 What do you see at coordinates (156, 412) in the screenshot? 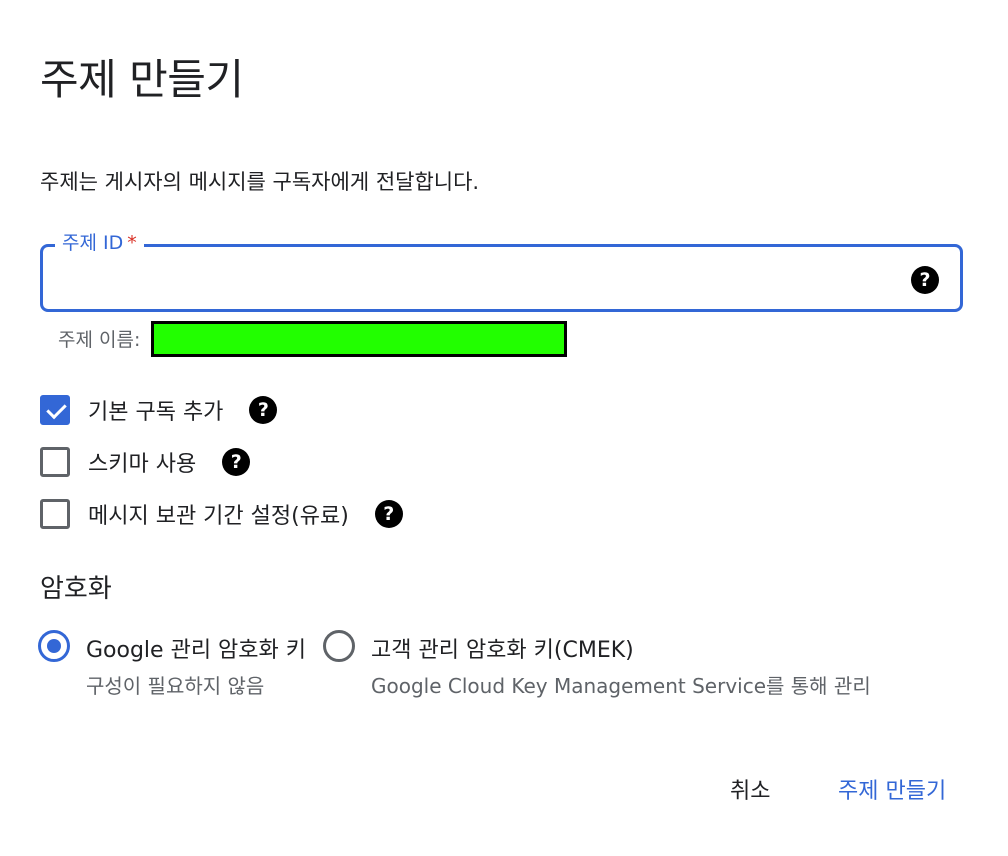
I see `option-label: 기본 구독 추가` at bounding box center [156, 412].